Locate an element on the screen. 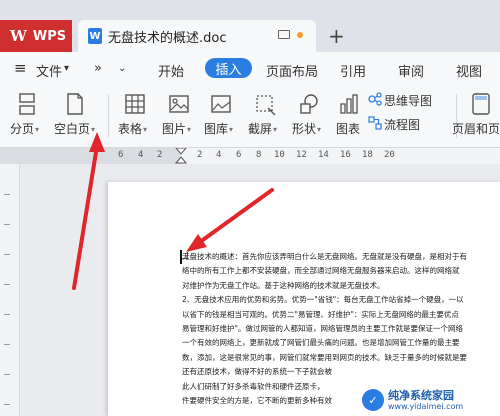  document-line: 以省下的钱是相当可观的。优势二"易管理、好维护"：实际上无盘网络的最主要优点 is located at coordinates (320, 314).